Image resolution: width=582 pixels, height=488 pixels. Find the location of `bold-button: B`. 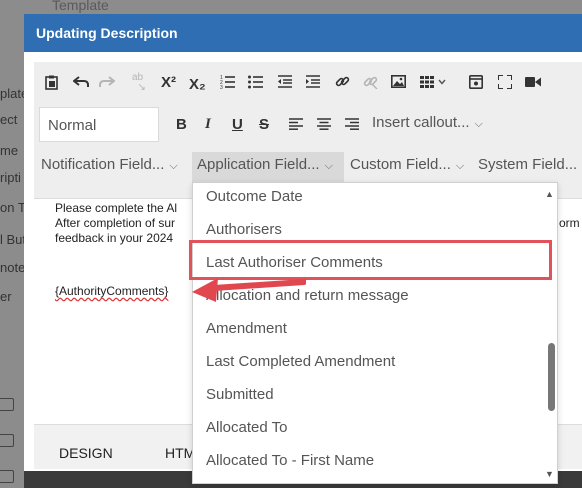

bold-button: B is located at coordinates (181, 124).